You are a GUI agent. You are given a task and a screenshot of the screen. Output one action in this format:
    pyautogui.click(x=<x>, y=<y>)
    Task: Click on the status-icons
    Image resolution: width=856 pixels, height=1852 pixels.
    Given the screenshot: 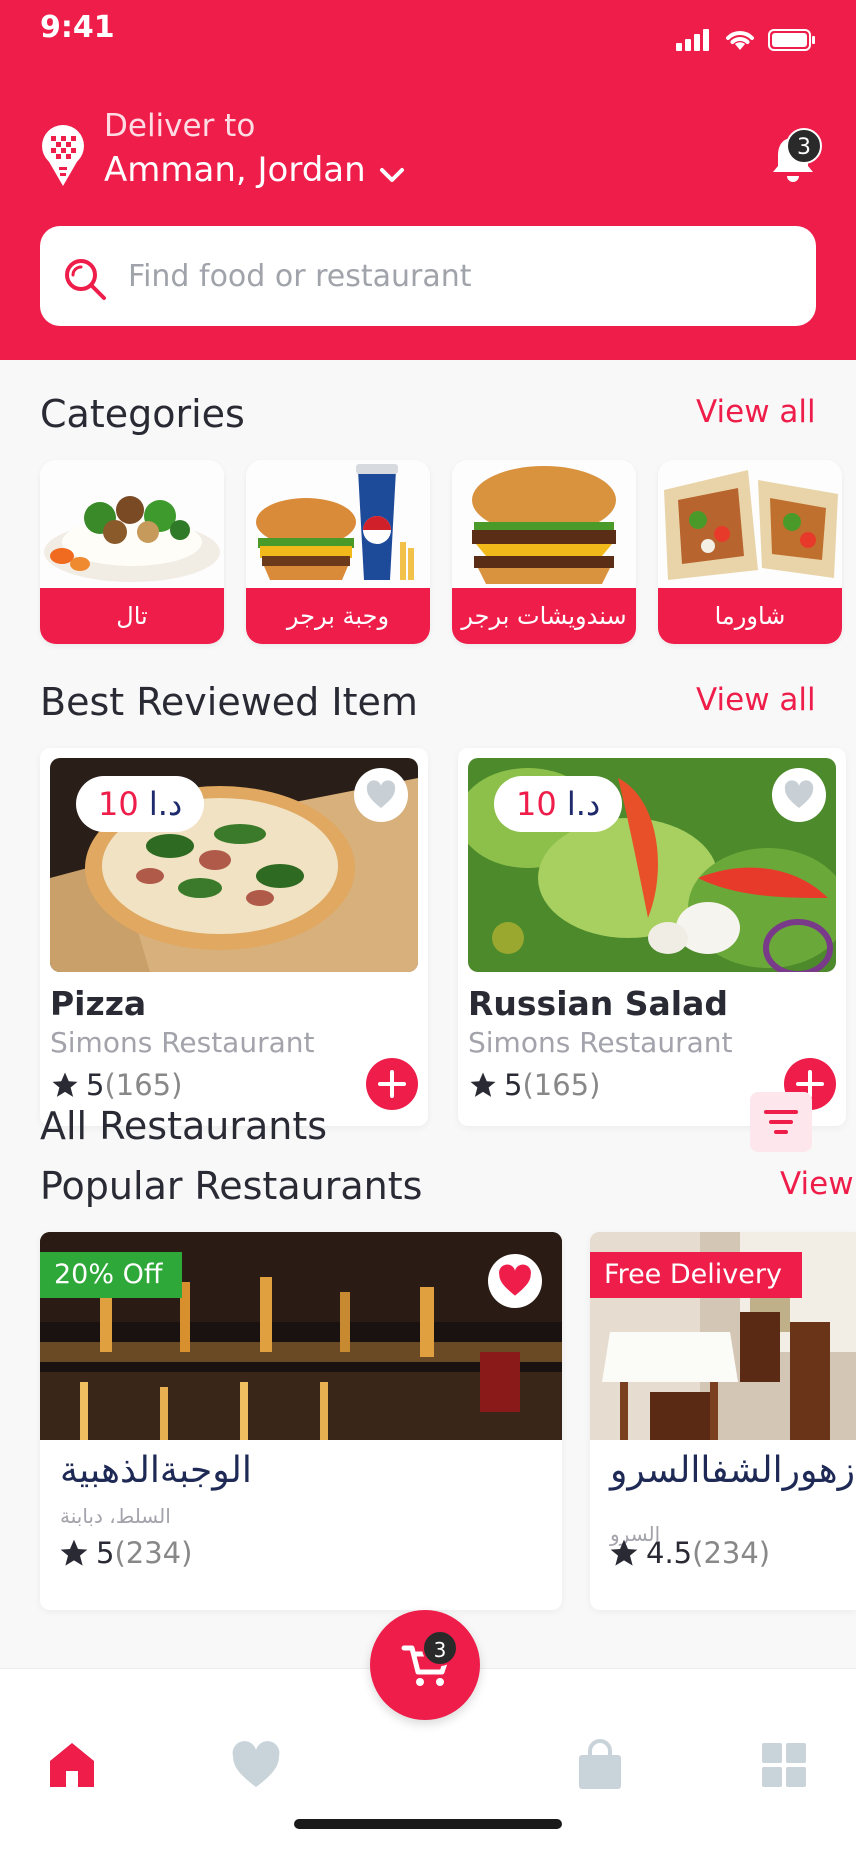 What is the action you would take?
    pyautogui.click(x=746, y=40)
    